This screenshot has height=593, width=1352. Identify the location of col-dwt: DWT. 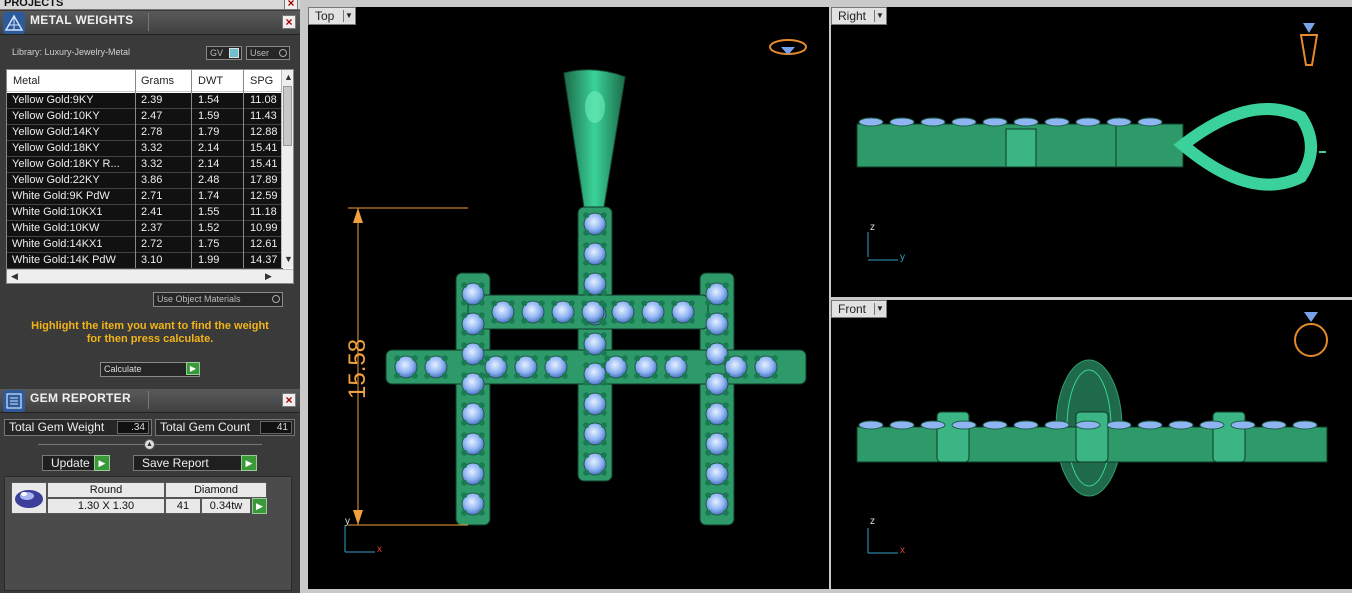
(210, 81).